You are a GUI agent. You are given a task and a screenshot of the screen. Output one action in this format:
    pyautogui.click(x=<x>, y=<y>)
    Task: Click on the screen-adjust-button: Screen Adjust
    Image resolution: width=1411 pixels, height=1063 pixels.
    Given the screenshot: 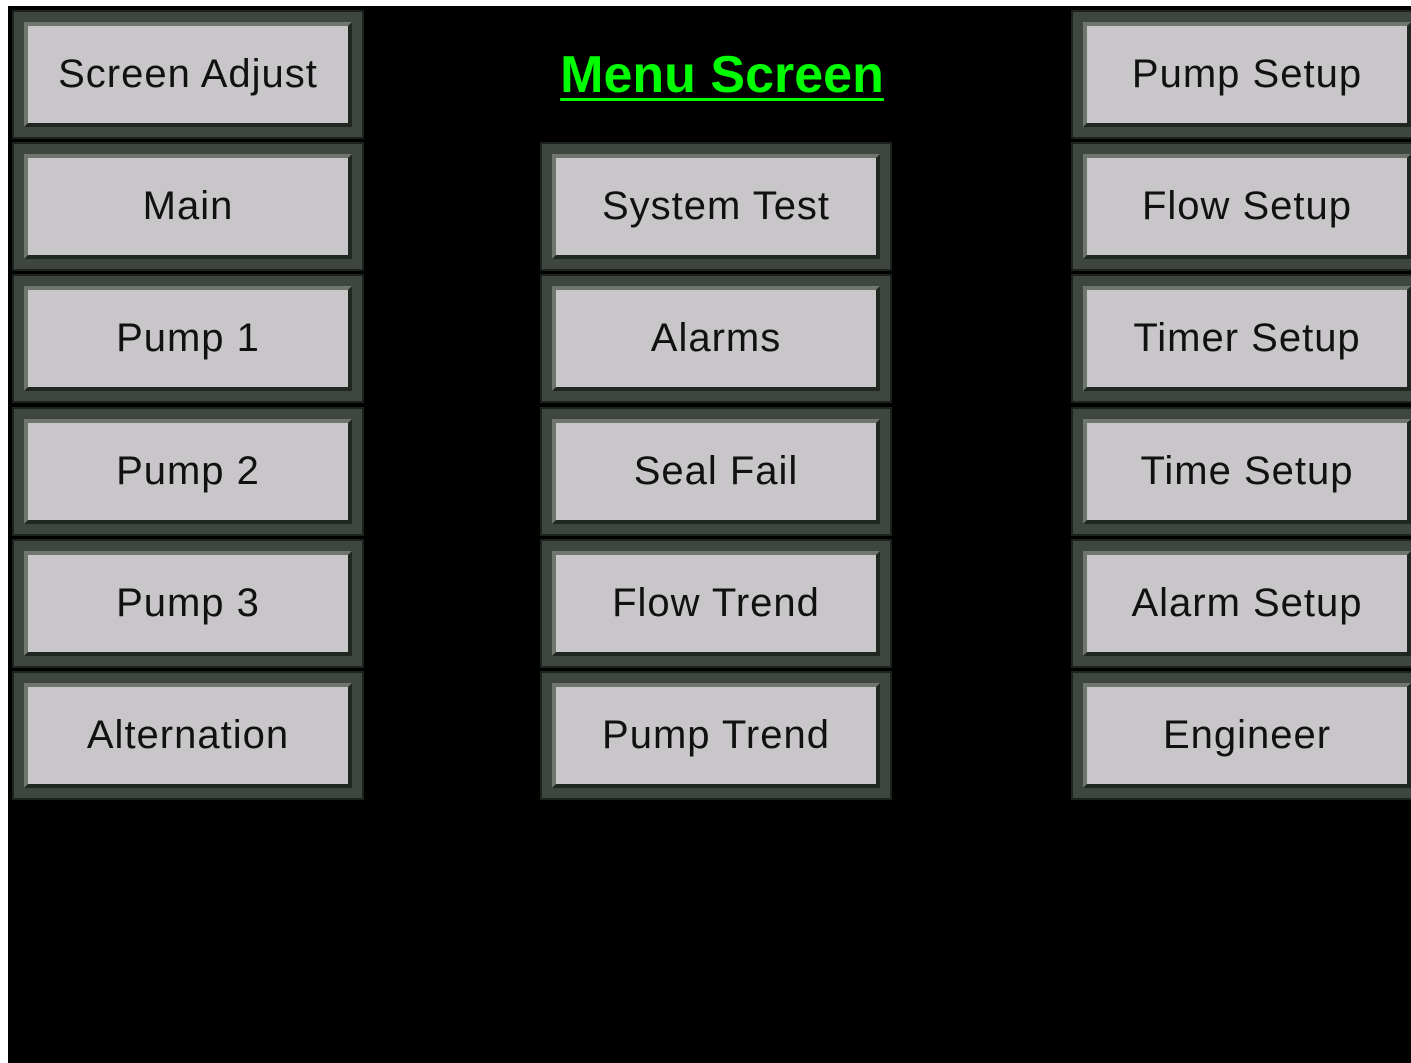 What is the action you would take?
    pyautogui.click(x=188, y=74)
    